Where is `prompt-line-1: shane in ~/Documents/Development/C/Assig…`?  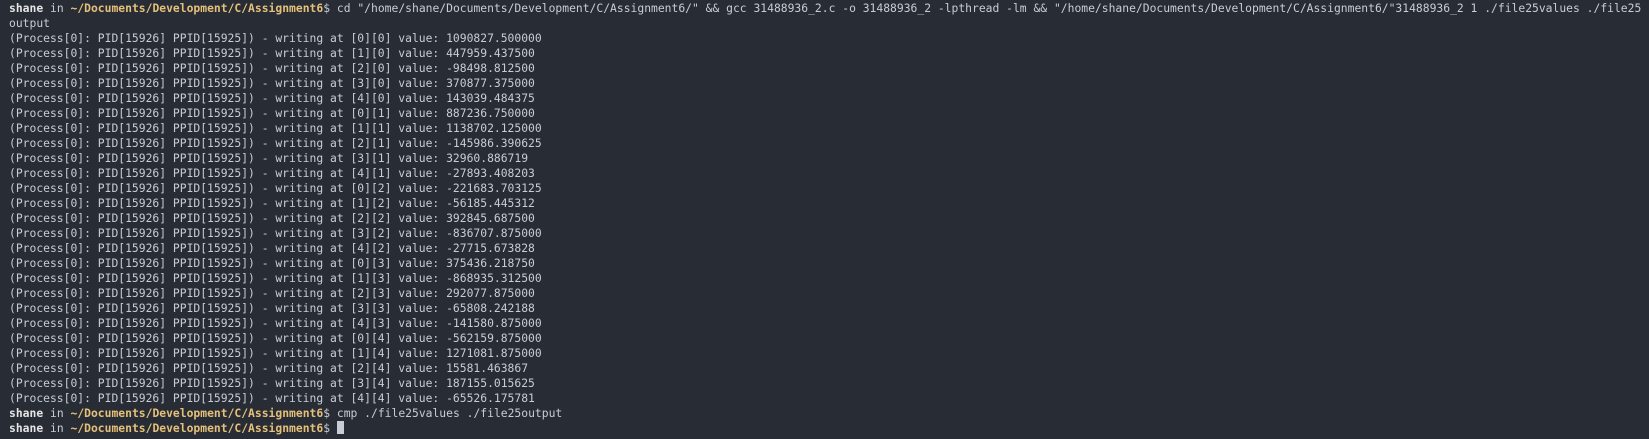
prompt-line-1: shane in ~/Documents/Development/C/Assig… is located at coordinates (829, 16).